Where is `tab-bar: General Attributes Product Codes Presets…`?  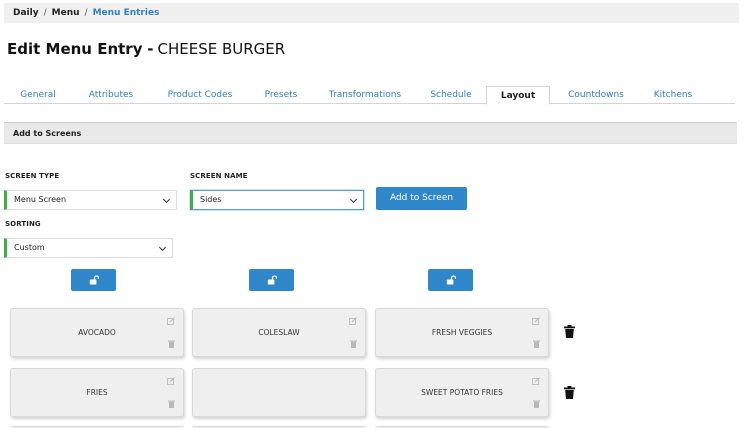 tab-bar: General Attributes Product Codes Presets… is located at coordinates (369, 95).